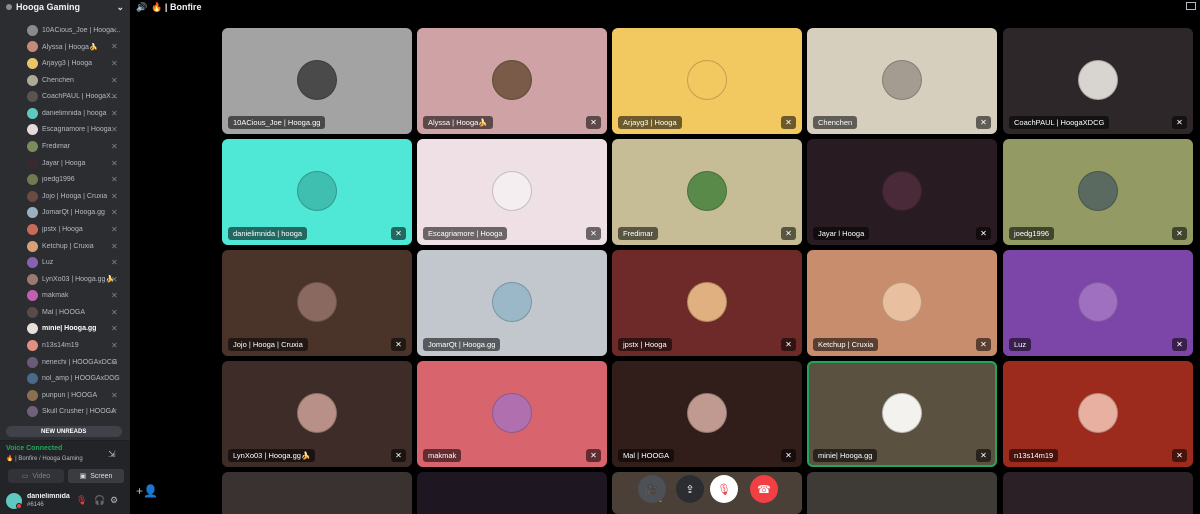  What do you see at coordinates (65, 80) in the screenshot?
I see `list-item: Chenchen ✕` at bounding box center [65, 80].